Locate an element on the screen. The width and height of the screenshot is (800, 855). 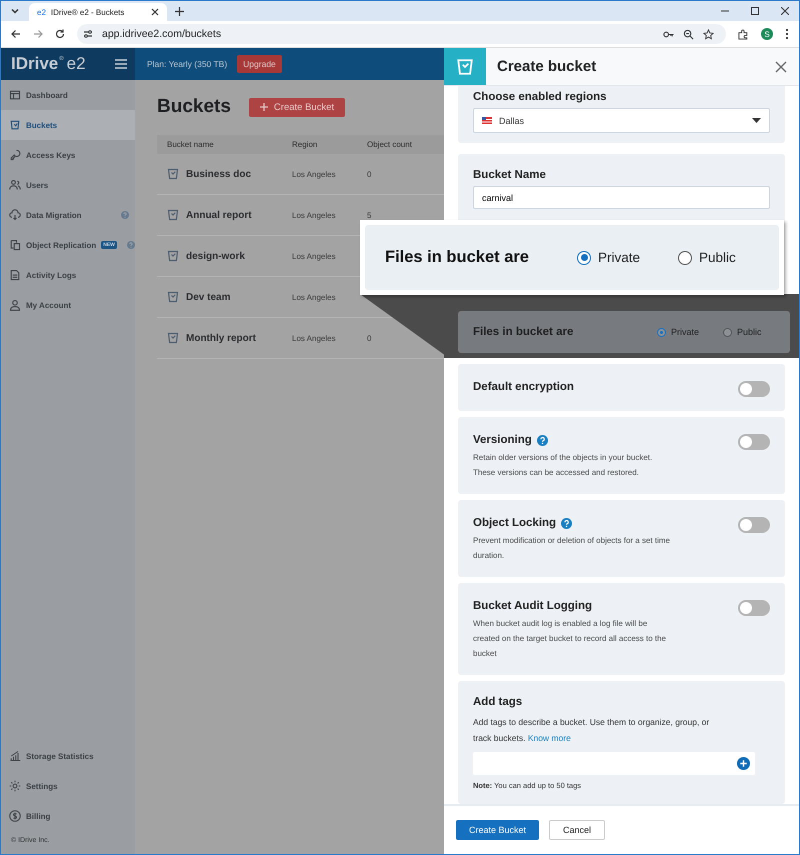
plan-label: Plan: Yearly (350 TB) is located at coordinates (187, 64).